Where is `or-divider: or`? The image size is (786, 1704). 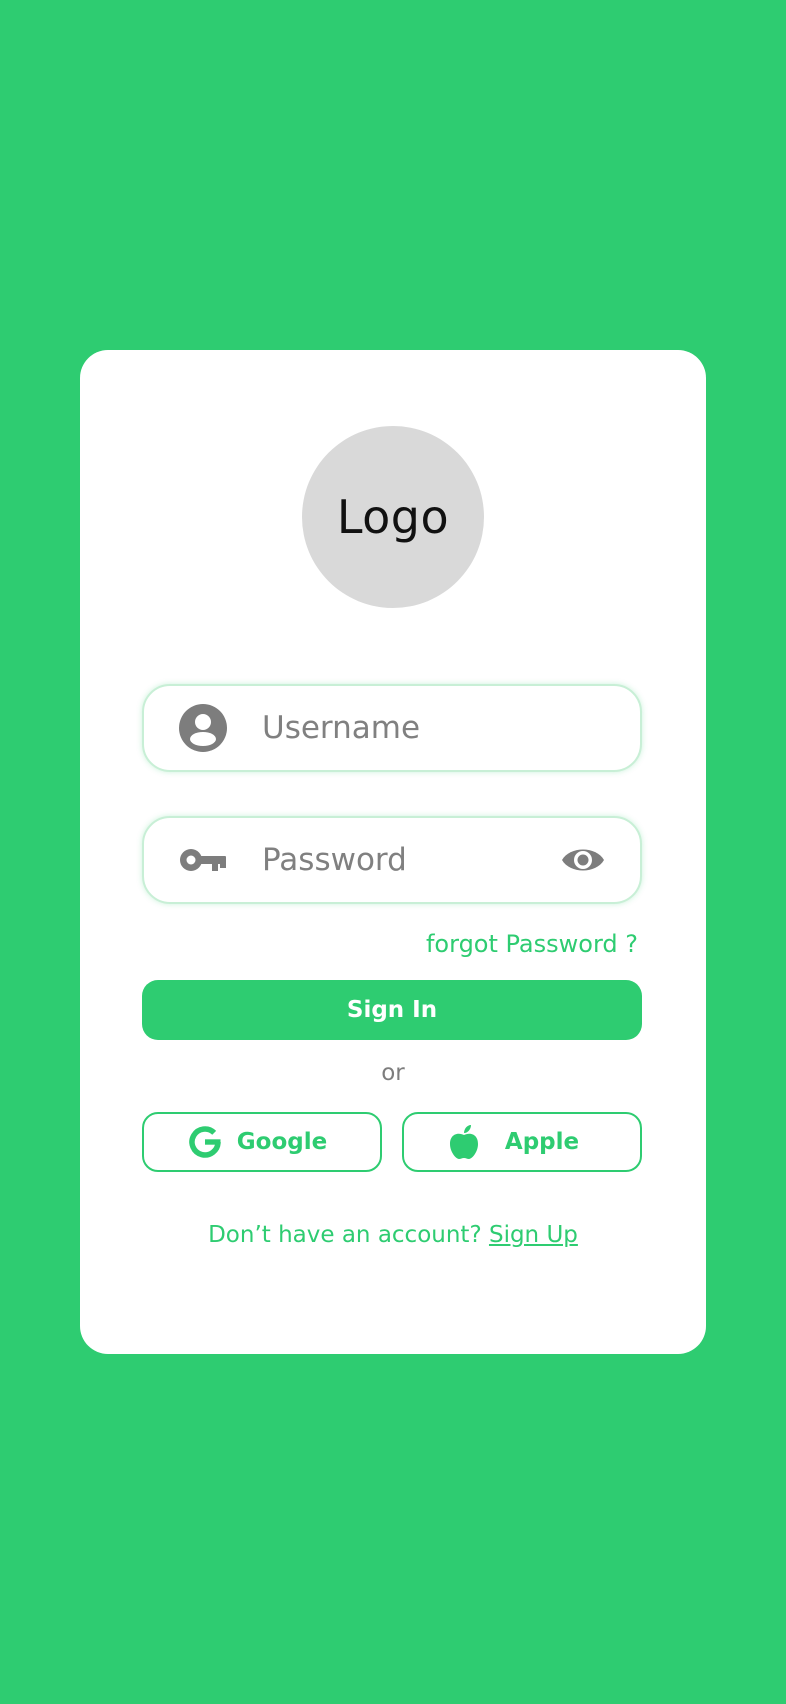
or-divider: or is located at coordinates (393, 1073).